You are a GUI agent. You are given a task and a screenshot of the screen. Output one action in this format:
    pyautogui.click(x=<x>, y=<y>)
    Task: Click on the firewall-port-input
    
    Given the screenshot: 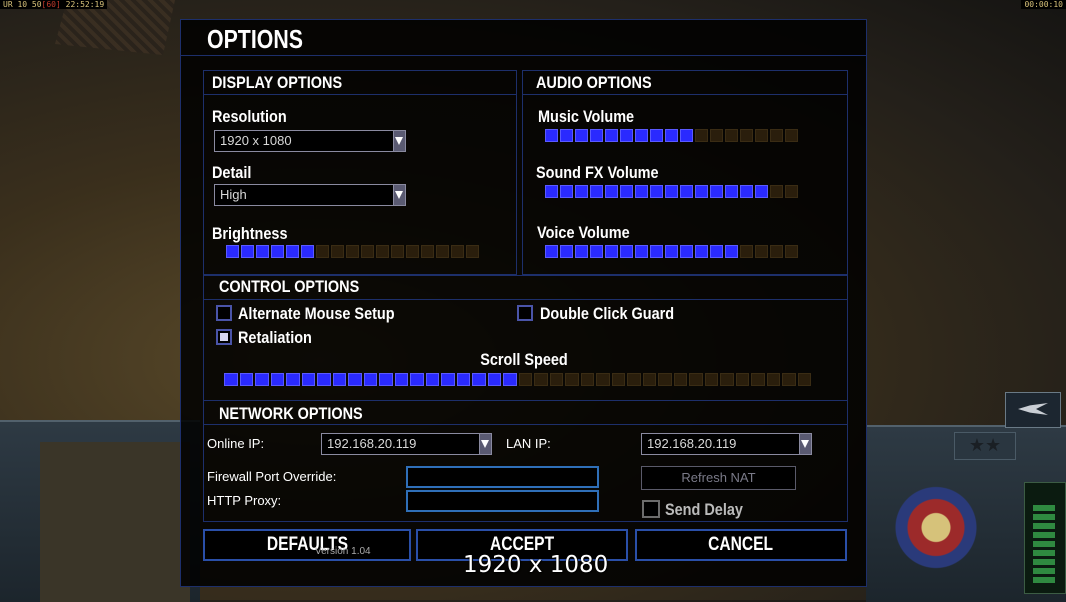 What is the action you would take?
    pyautogui.click(x=502, y=477)
    